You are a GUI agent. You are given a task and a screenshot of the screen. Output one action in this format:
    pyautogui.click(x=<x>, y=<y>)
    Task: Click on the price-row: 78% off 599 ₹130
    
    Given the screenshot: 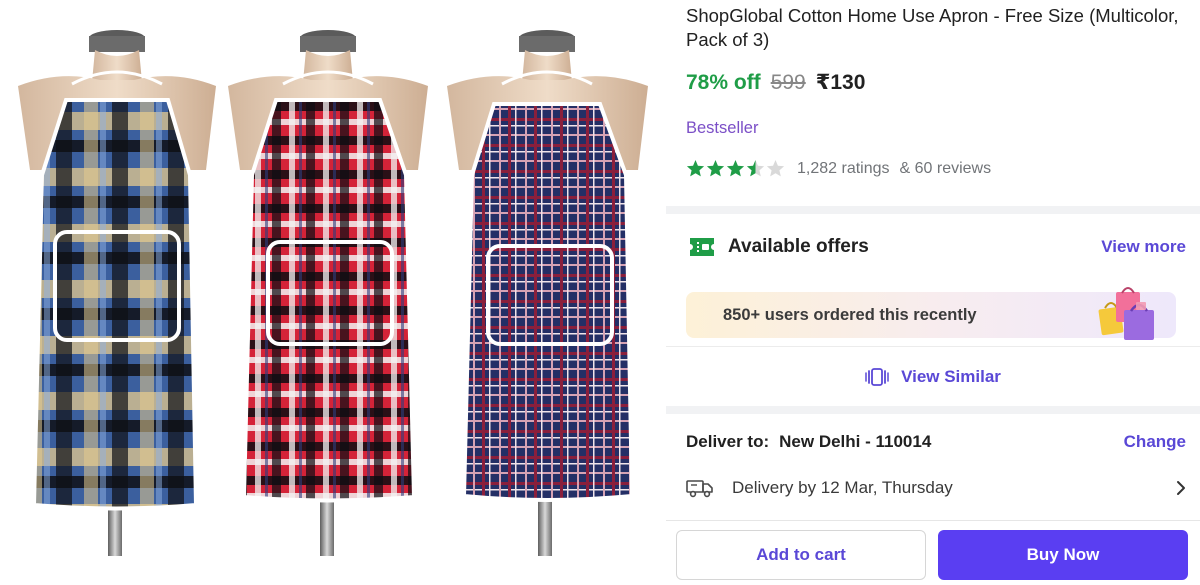 What is the action you would take?
    pyautogui.click(x=775, y=82)
    